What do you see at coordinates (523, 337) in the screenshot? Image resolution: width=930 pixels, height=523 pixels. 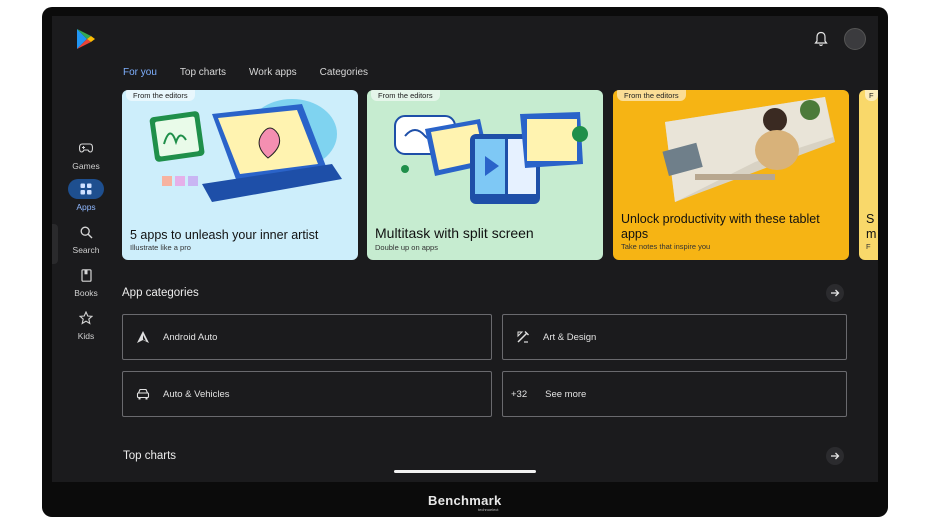 I see `pen-ruler-icon` at bounding box center [523, 337].